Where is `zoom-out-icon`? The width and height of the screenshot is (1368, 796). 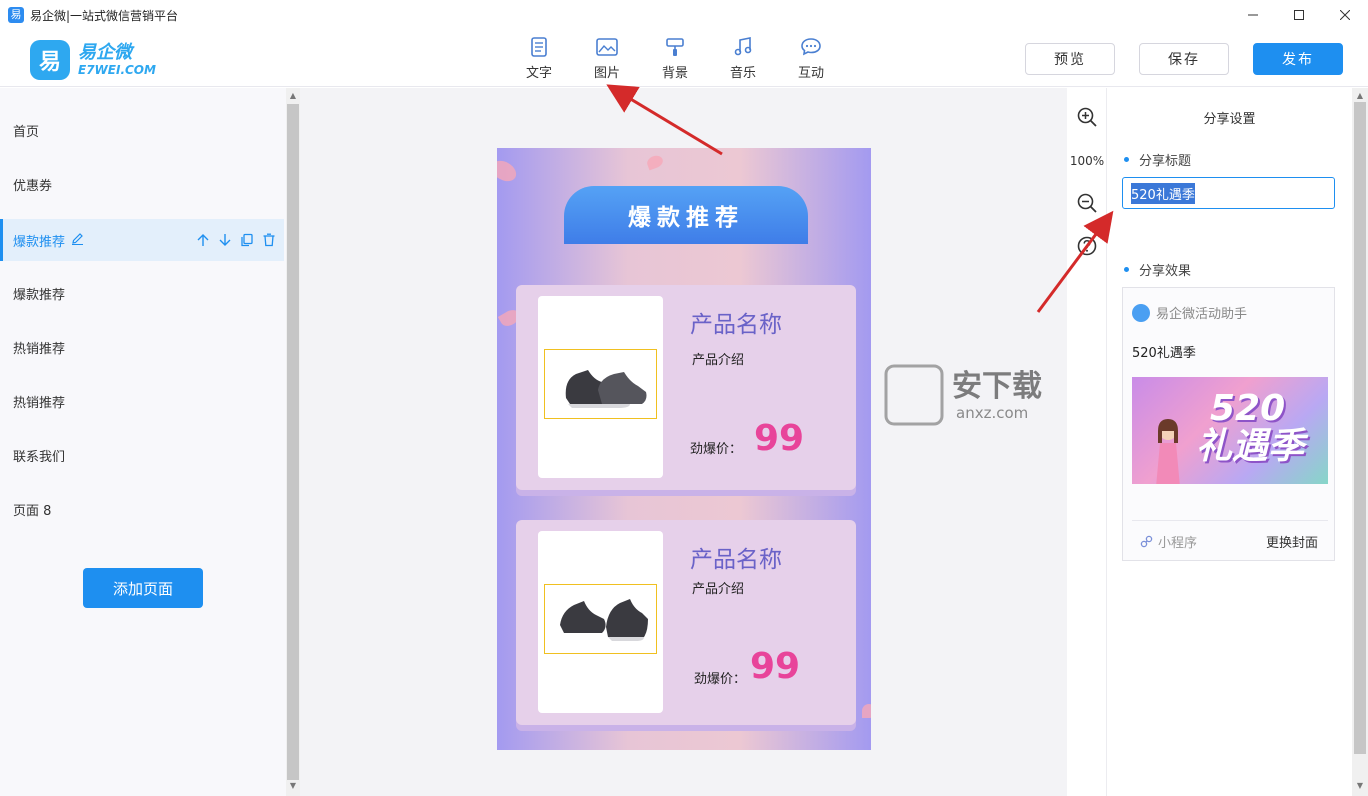
zoom-out-icon is located at coordinates (1087, 203).